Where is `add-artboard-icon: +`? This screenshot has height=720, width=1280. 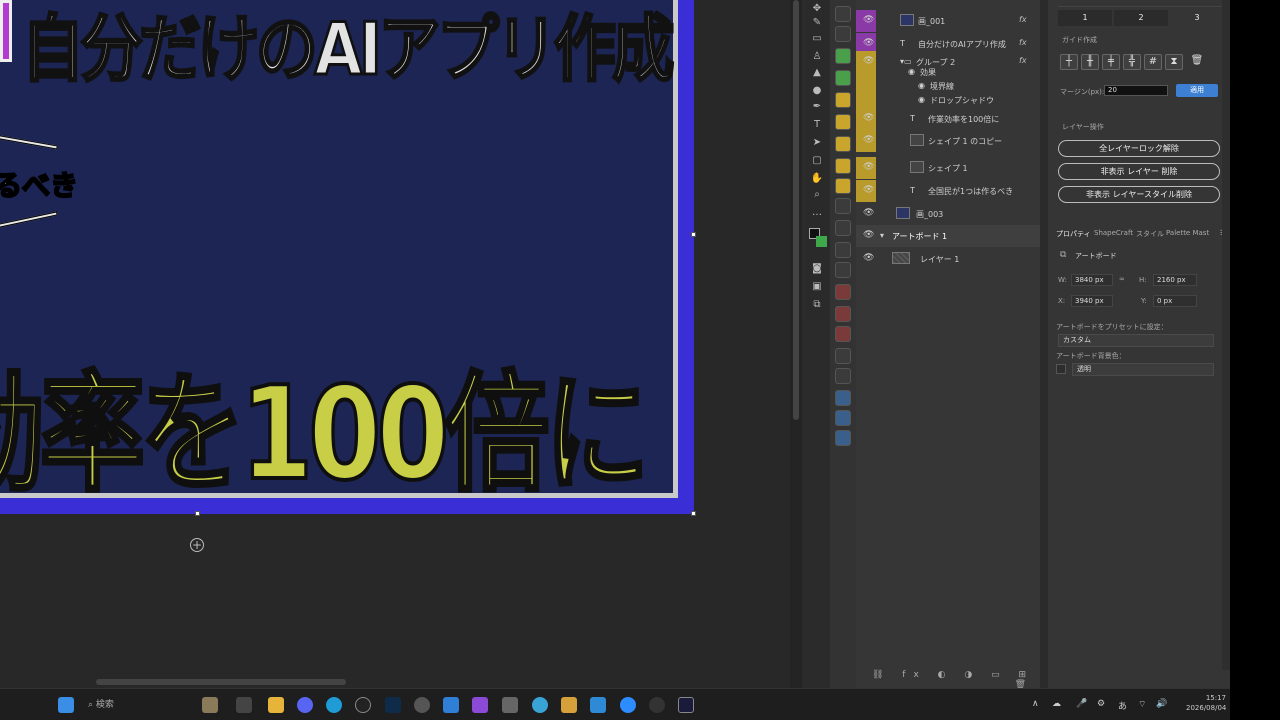 add-artboard-icon: + is located at coordinates (197, 545).